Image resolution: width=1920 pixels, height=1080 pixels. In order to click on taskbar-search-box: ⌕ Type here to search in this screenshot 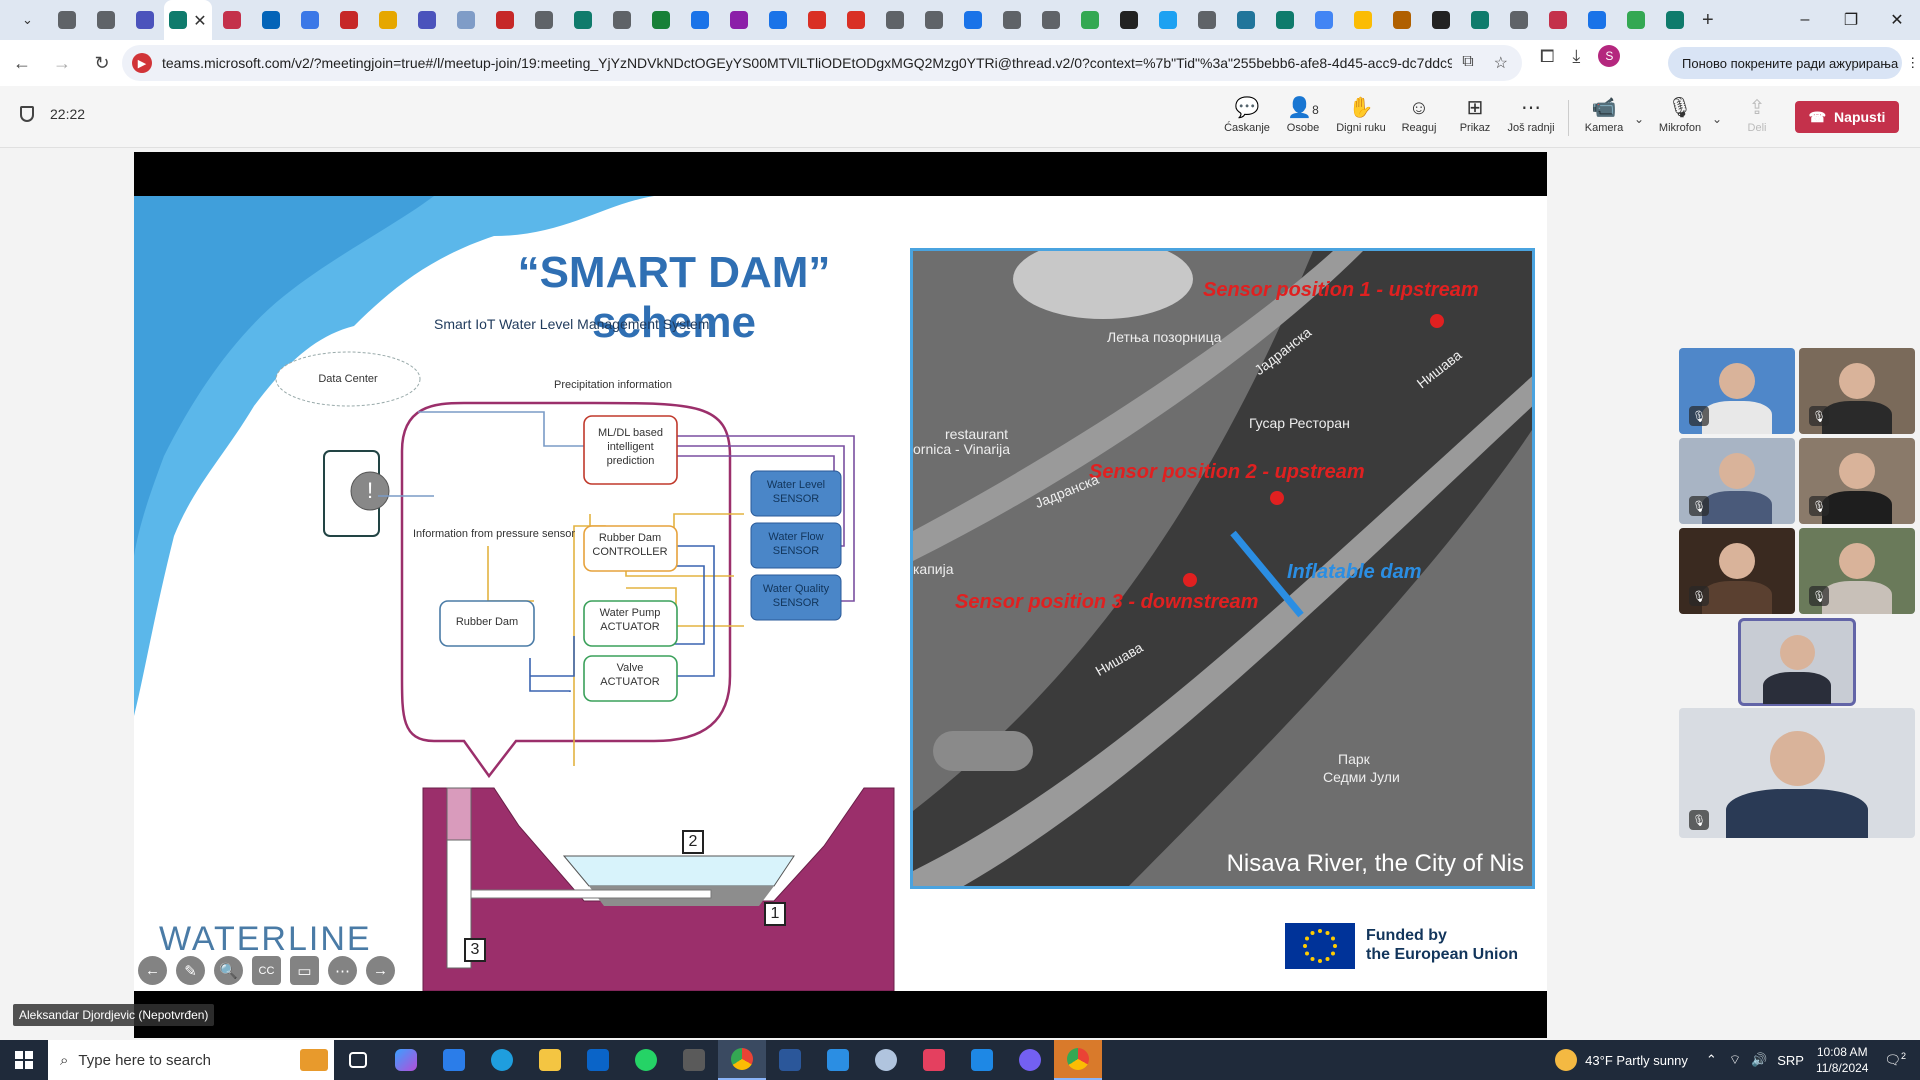, I will do `click(191, 1060)`.